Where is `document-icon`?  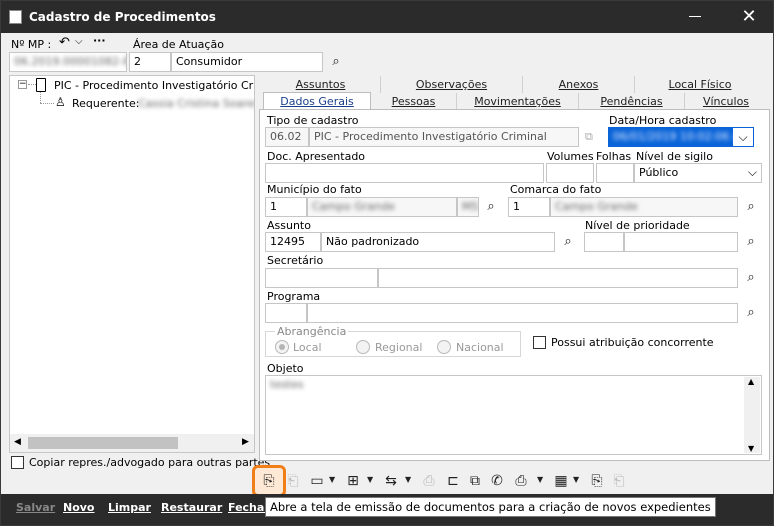
document-icon is located at coordinates (15, 17).